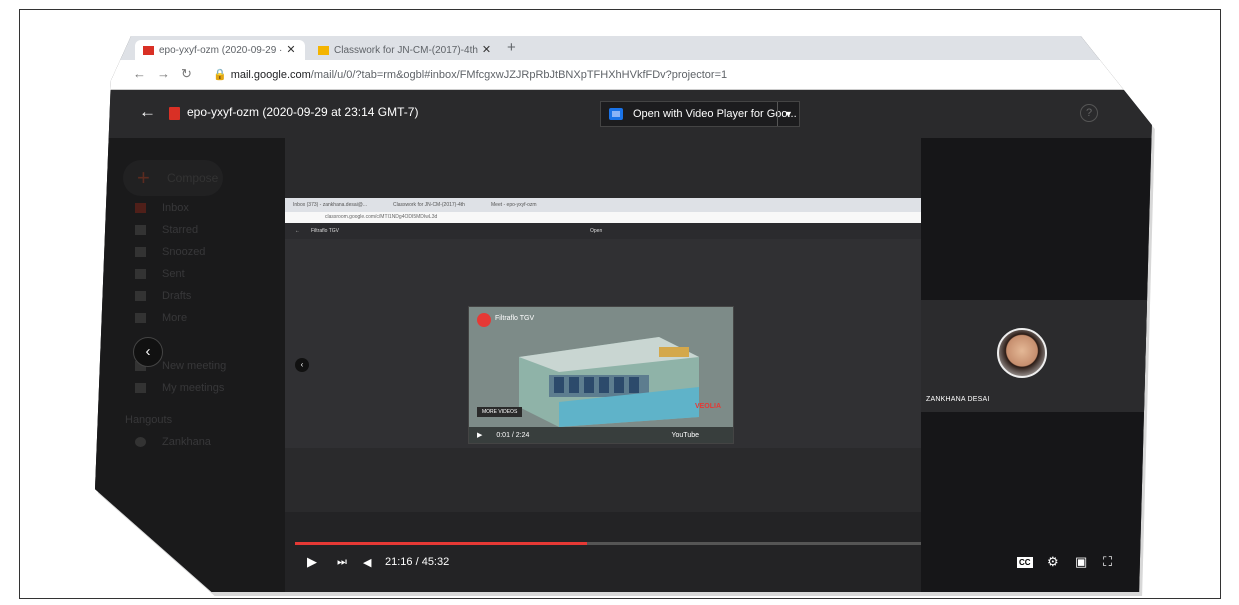 This screenshot has height=605, width=1239. Describe the element at coordinates (1053, 562) in the screenshot. I see `settings-gear-icon: ⚙` at that location.